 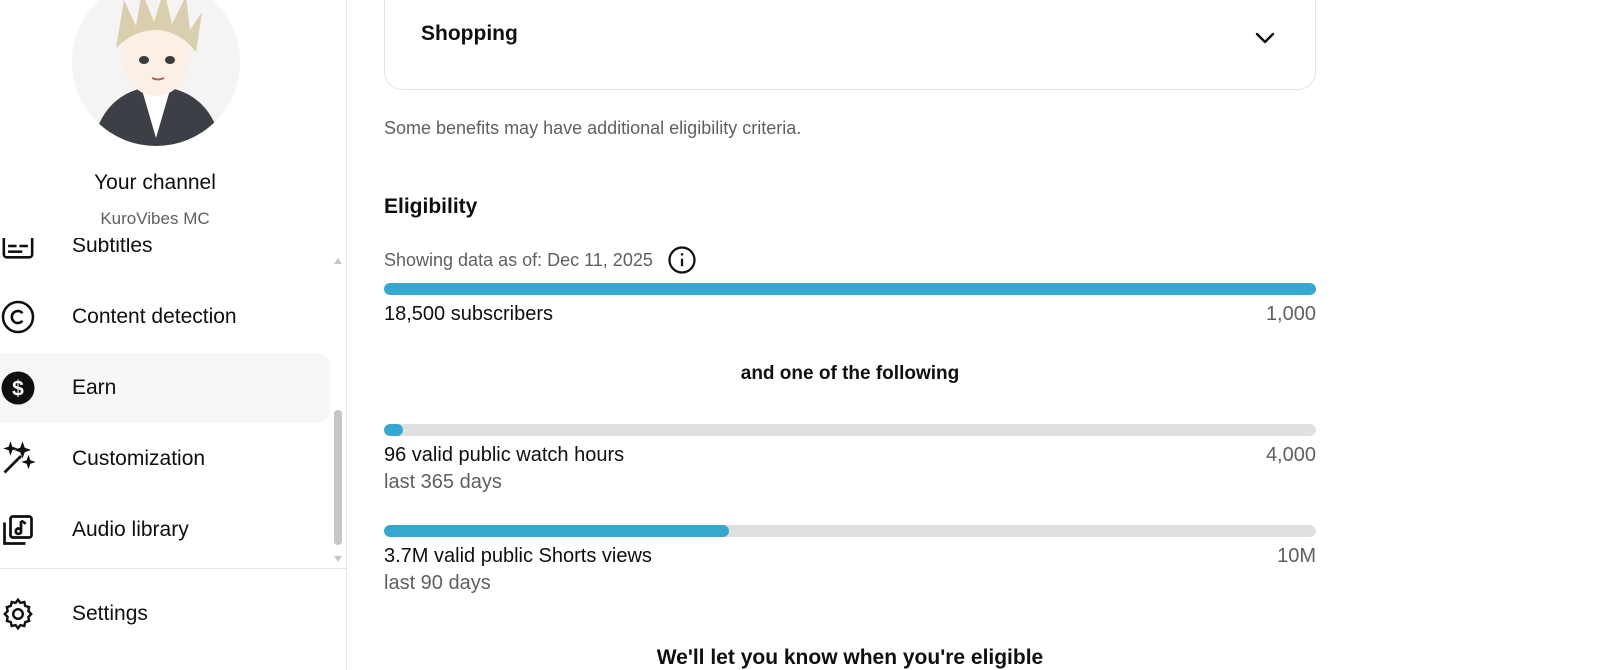 I want to click on subtitles-icon, so click(x=18, y=251).